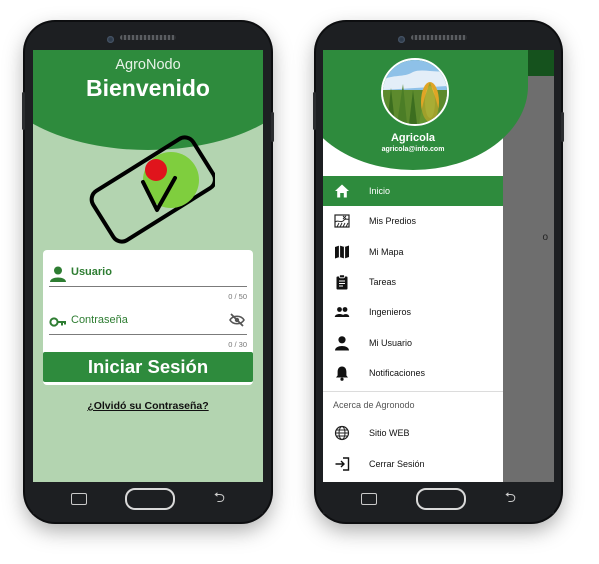 Image resolution: width=599 pixels, height=564 pixels. Describe the element at coordinates (383, 282) in the screenshot. I see `menu-label: Tareas` at that location.